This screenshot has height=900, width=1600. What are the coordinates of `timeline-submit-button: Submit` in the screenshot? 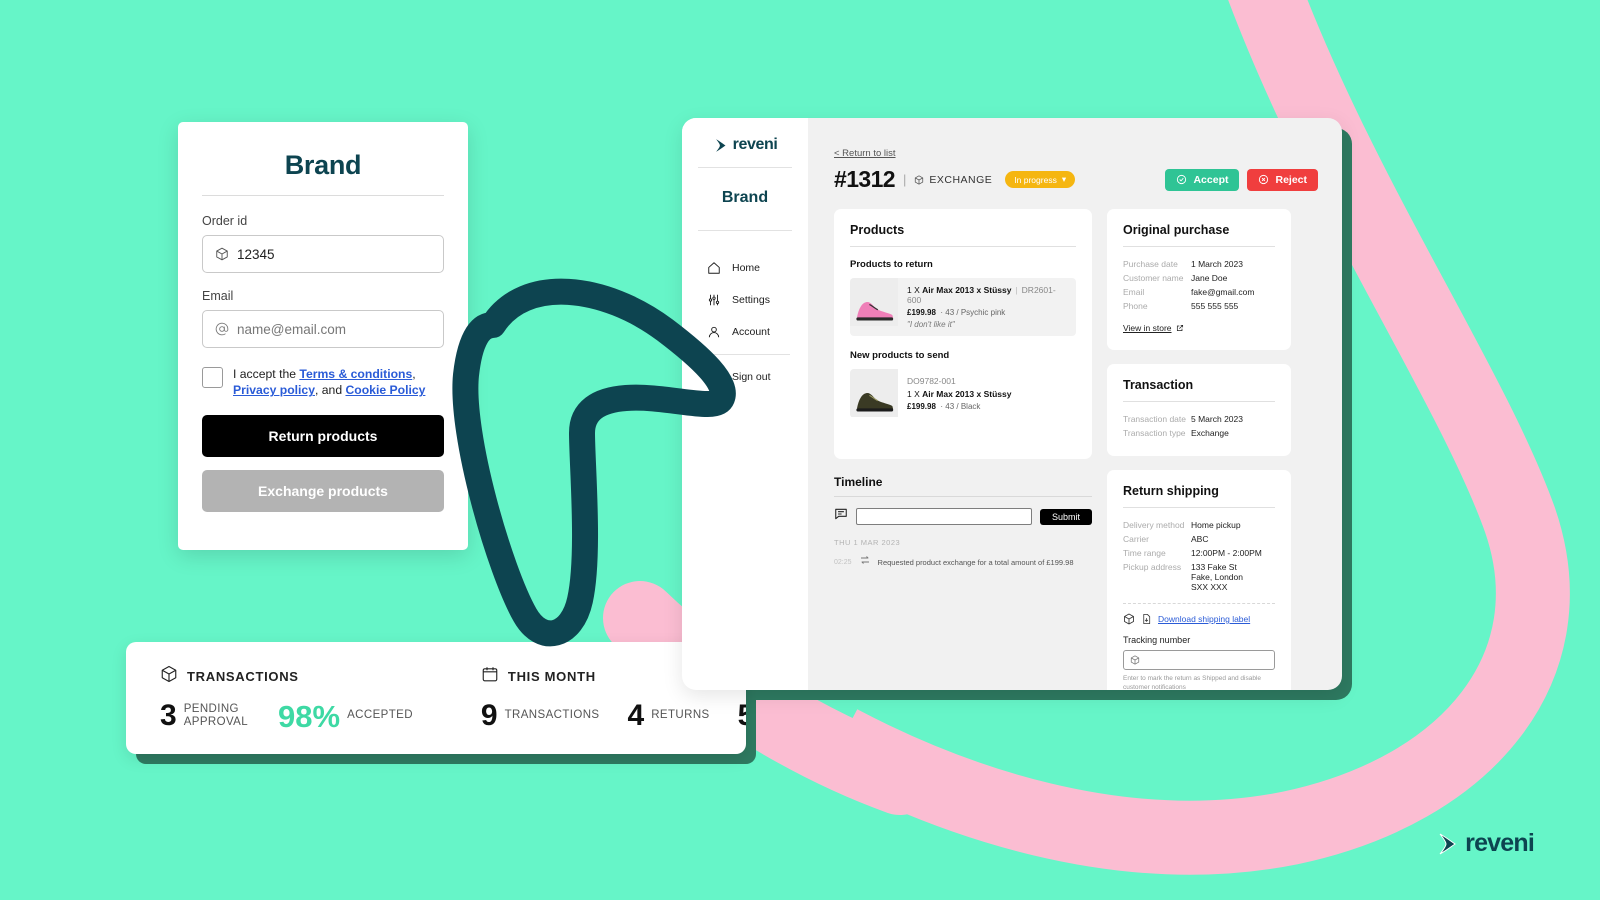 It's located at (1065, 516).